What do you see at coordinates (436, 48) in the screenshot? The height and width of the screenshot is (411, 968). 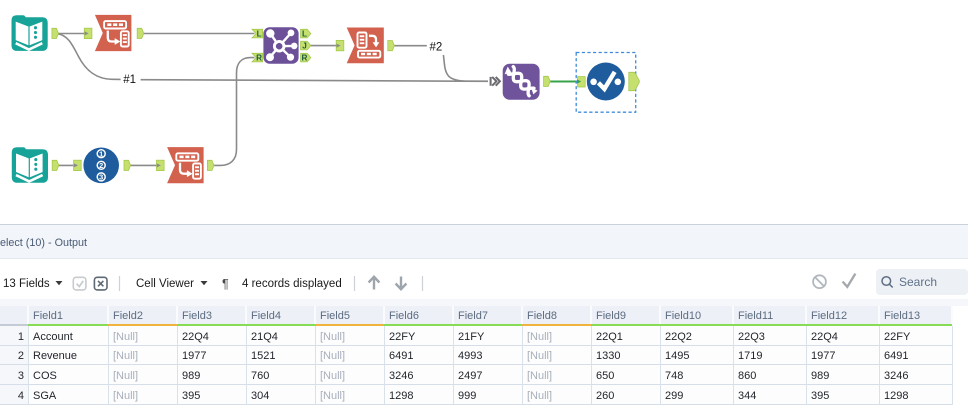 I see `svg-text: #2` at bounding box center [436, 48].